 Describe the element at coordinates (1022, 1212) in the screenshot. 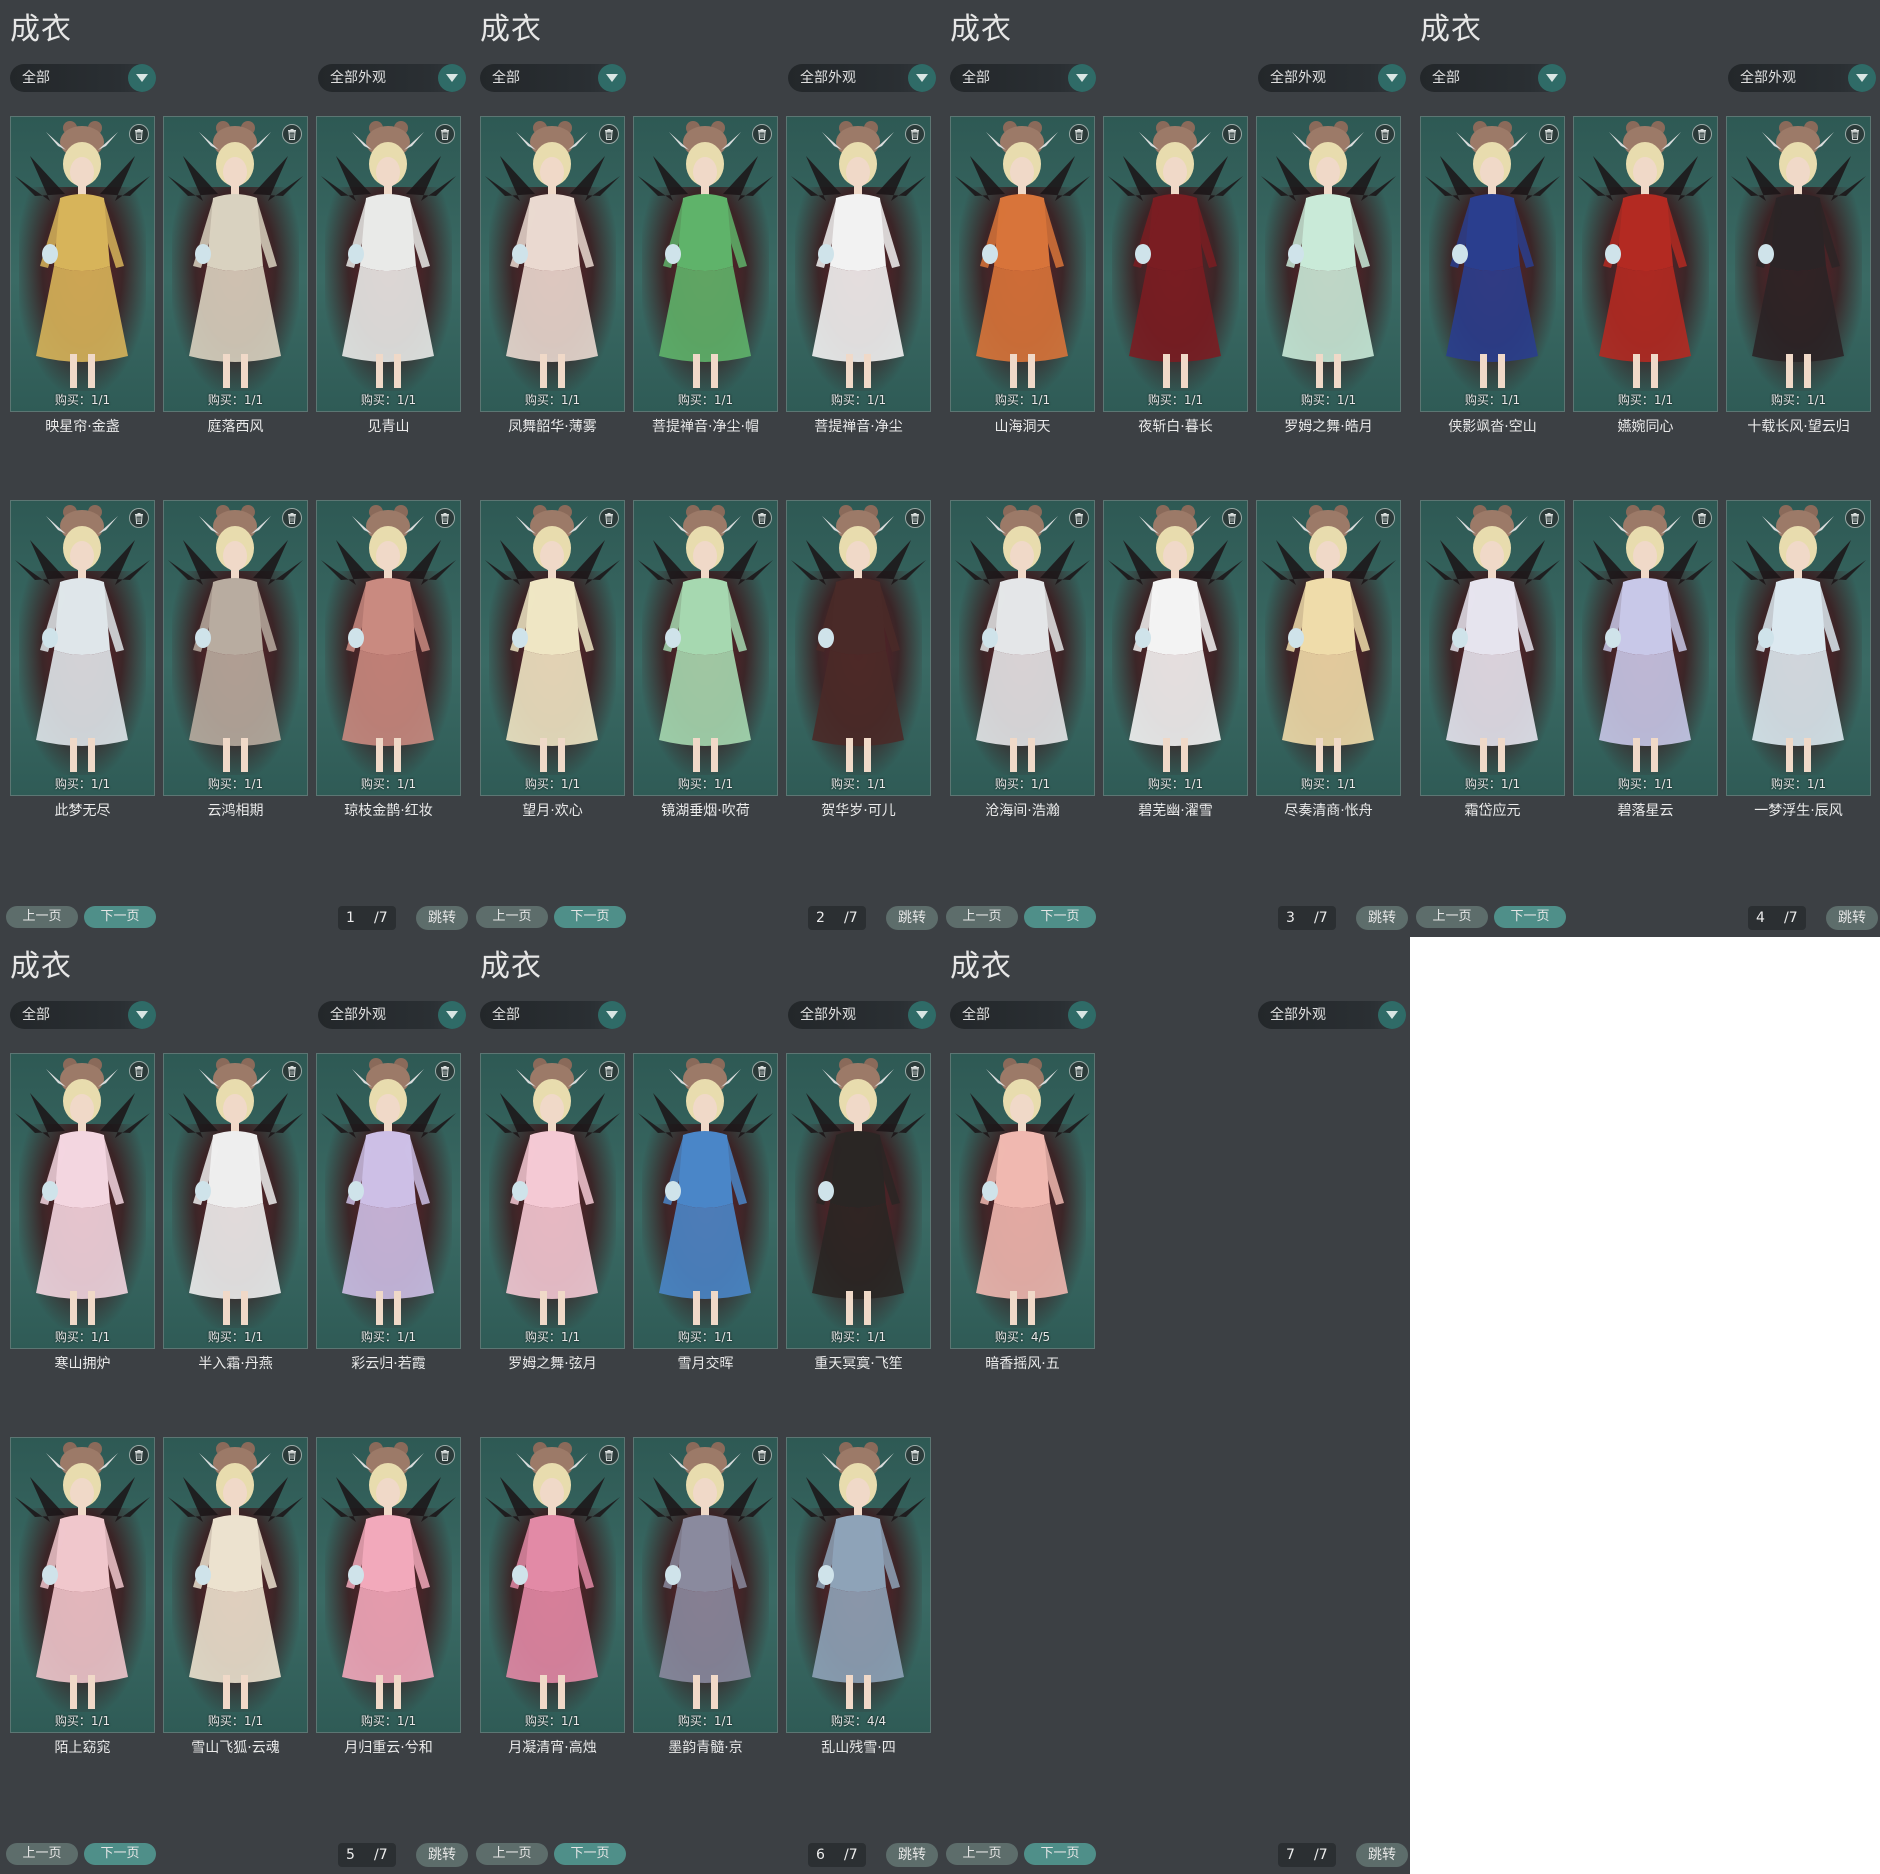

I see `outfit-card: 购买：4/5 暗香摇风·五` at that location.